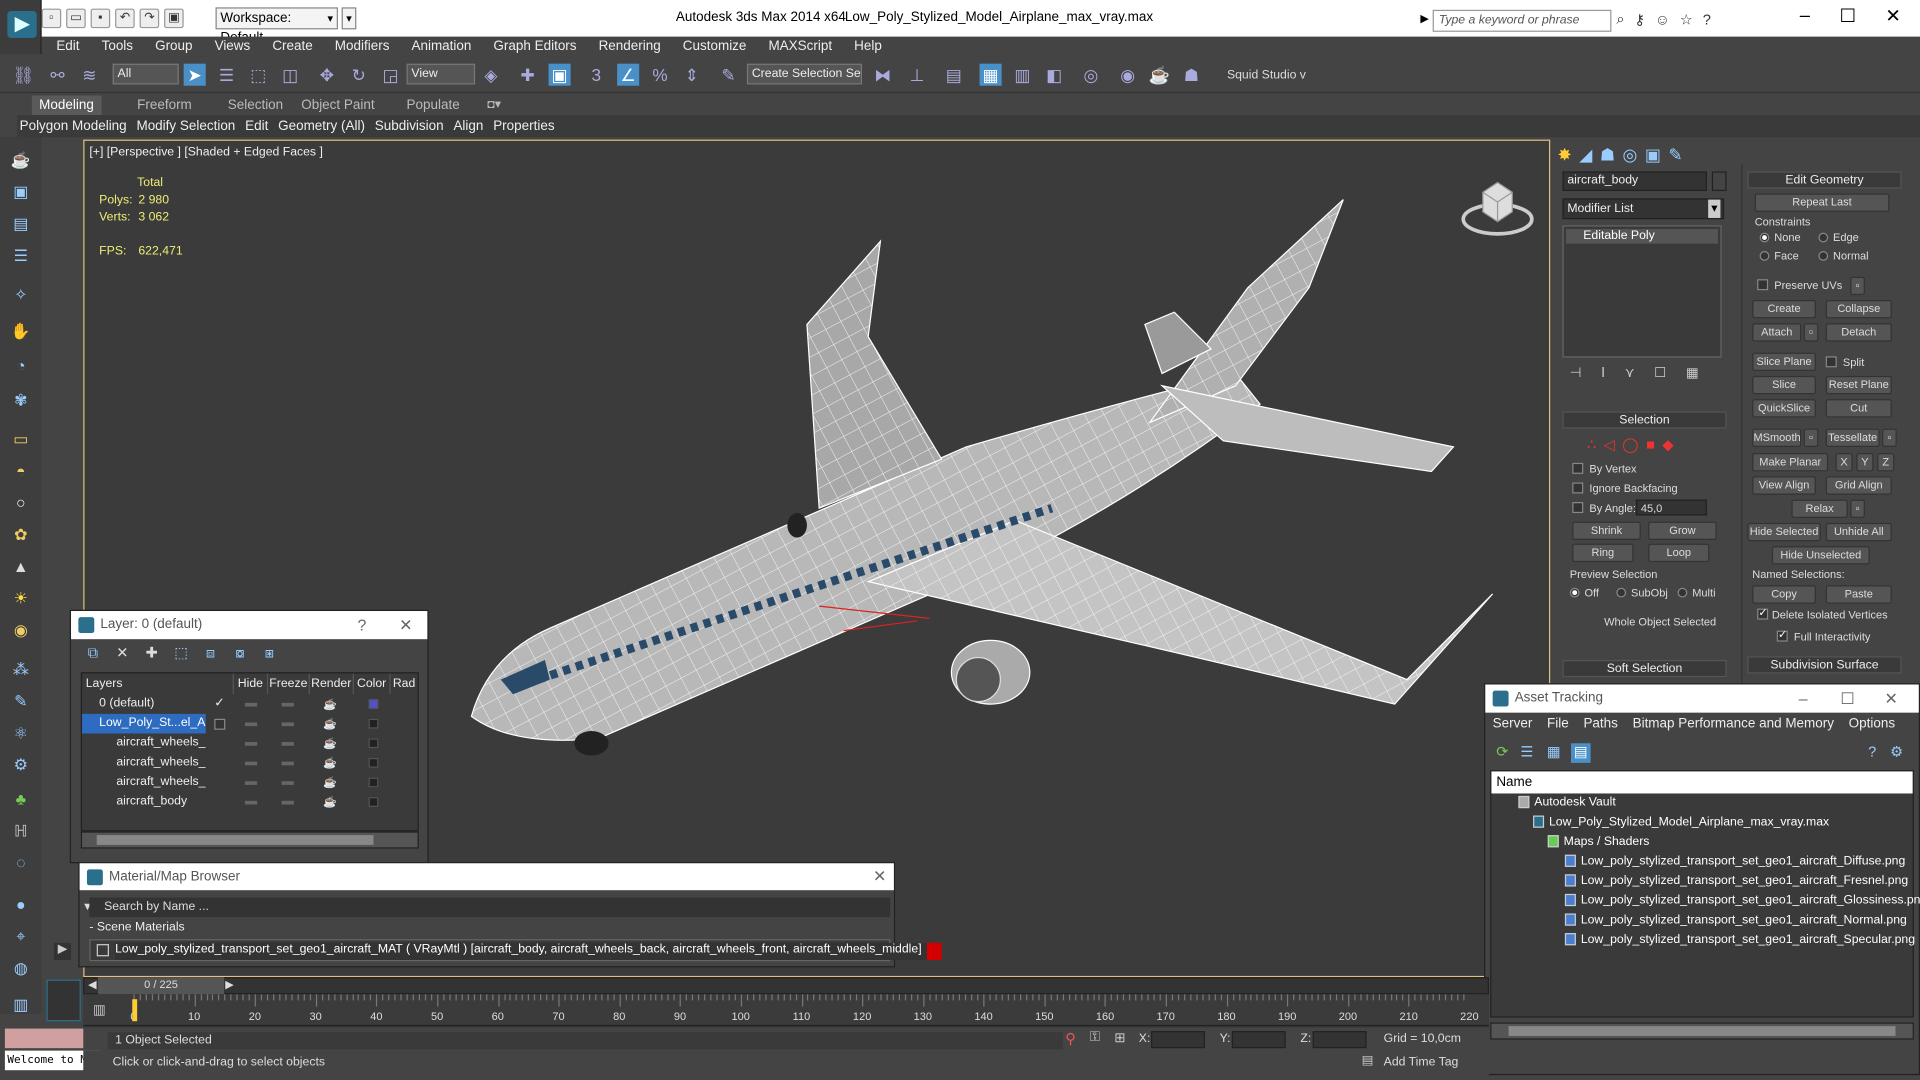 The width and height of the screenshot is (1920, 1080). I want to click on render-frame-icon: ☗, so click(1191, 75).